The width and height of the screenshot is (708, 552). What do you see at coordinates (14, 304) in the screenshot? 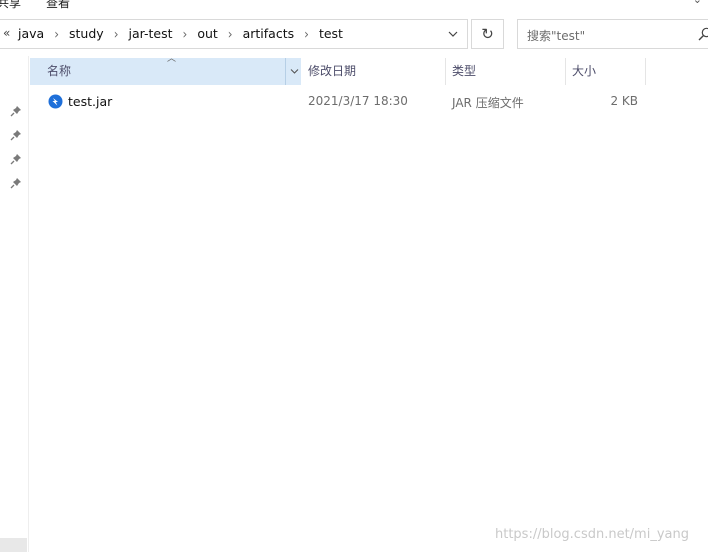
I see `navigation-pane` at bounding box center [14, 304].